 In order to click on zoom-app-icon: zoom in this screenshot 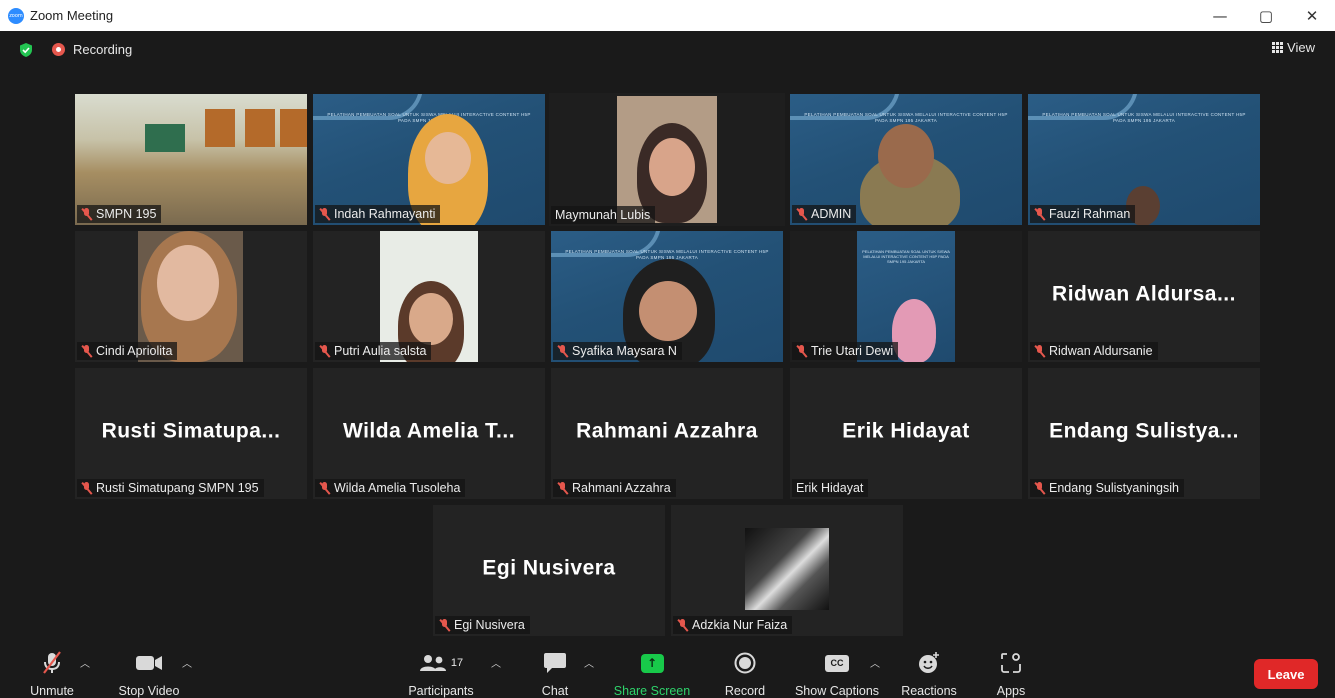, I will do `click(16, 15)`.